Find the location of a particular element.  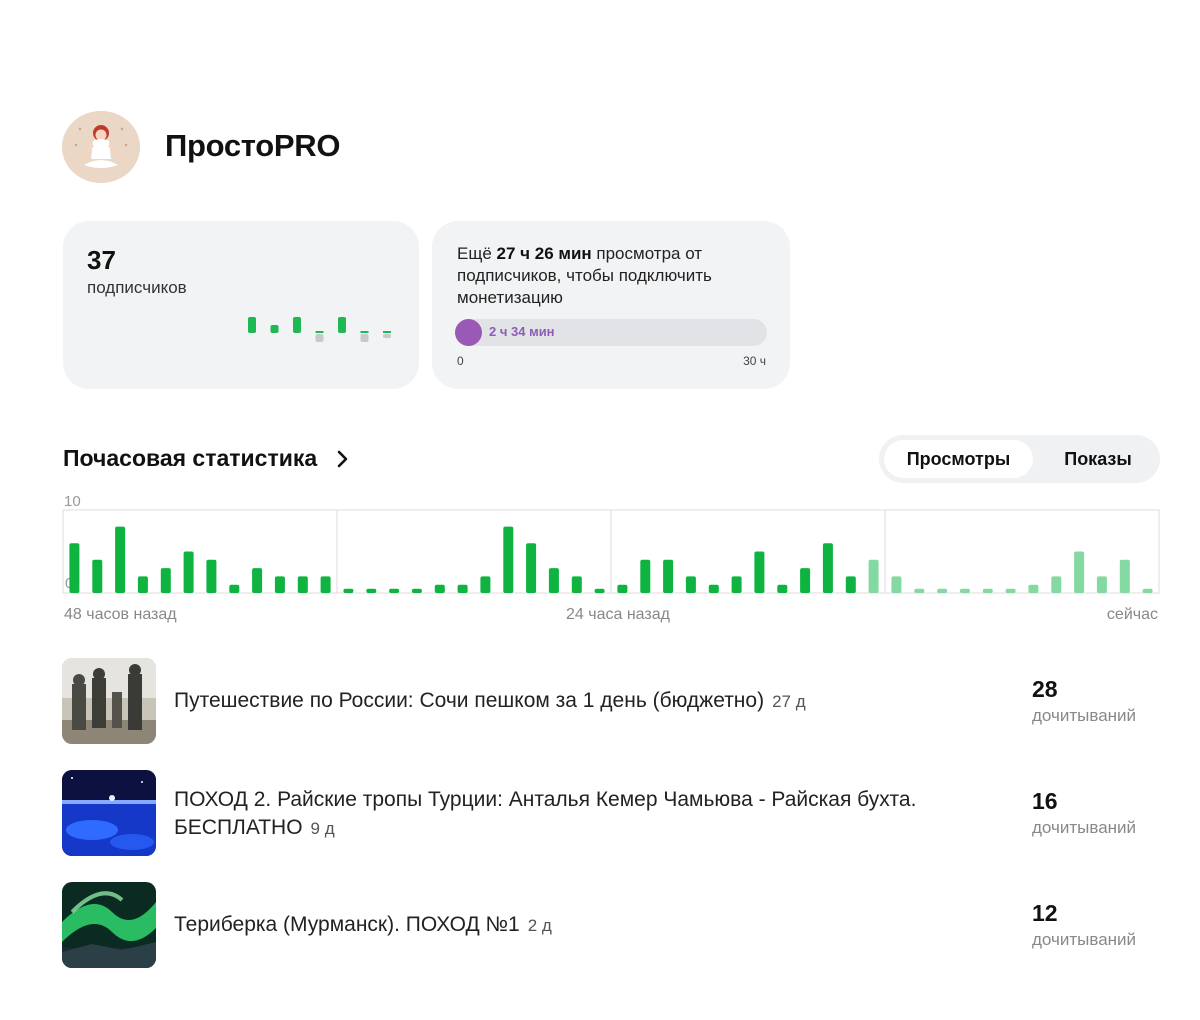

subscribers-label: подписчиков is located at coordinates (137, 287).